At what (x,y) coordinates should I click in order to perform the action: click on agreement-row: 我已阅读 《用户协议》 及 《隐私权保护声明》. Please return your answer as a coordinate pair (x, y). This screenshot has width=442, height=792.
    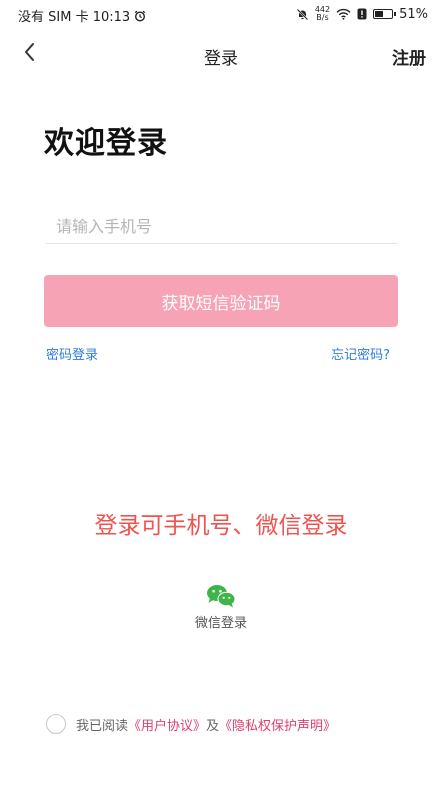
    Looking at the image, I should click on (191, 724).